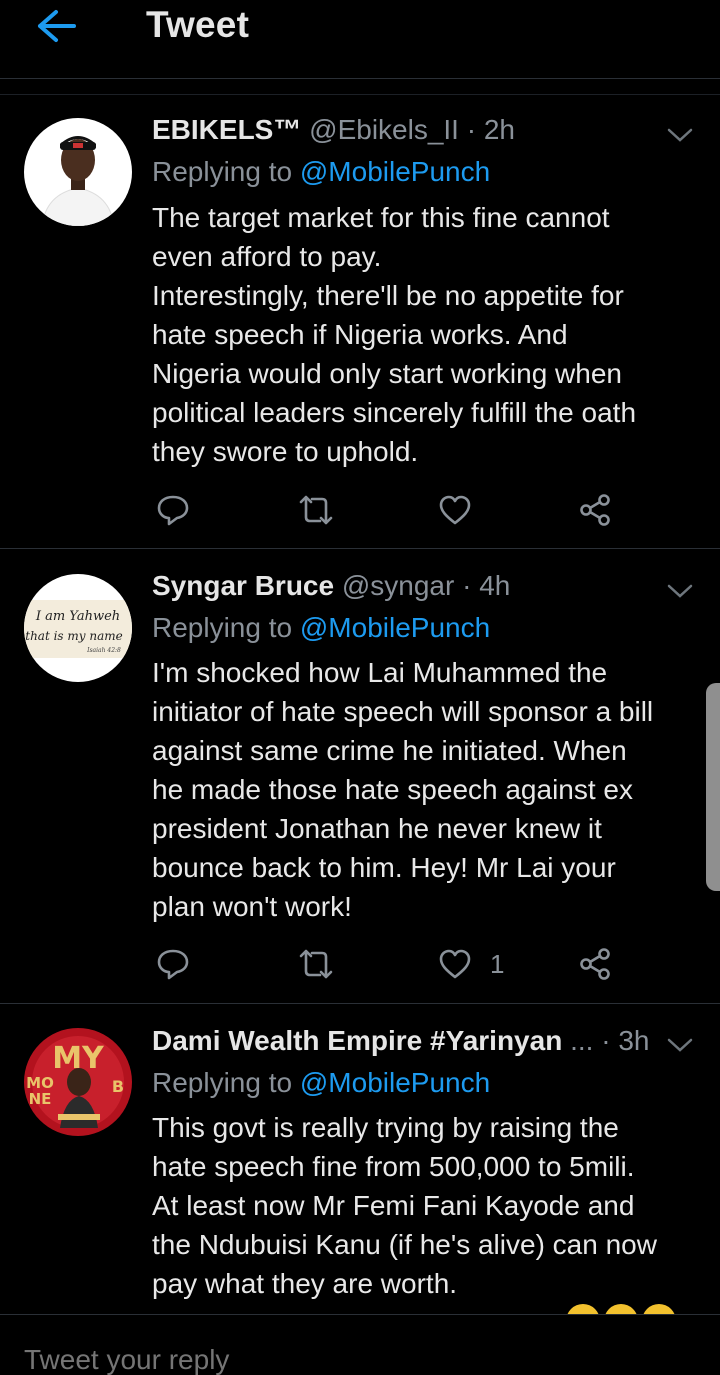 The image size is (720, 1375). I want to click on avatar-text: that is my name, so click(74, 636).